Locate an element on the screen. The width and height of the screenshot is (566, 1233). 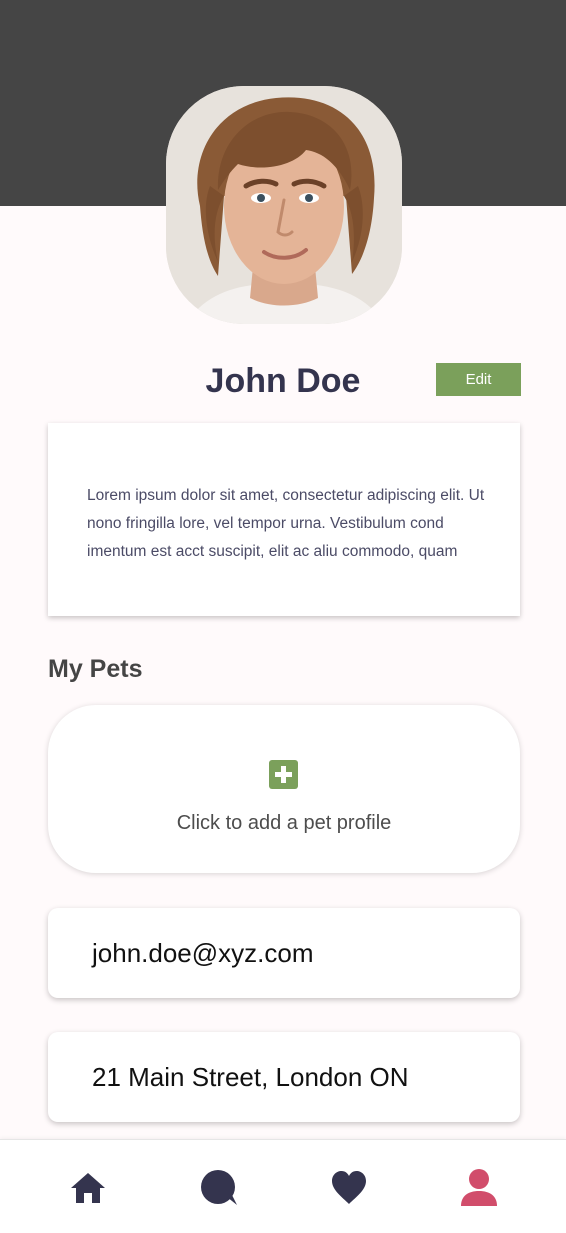
bottom-nav is located at coordinates (283, 1186).